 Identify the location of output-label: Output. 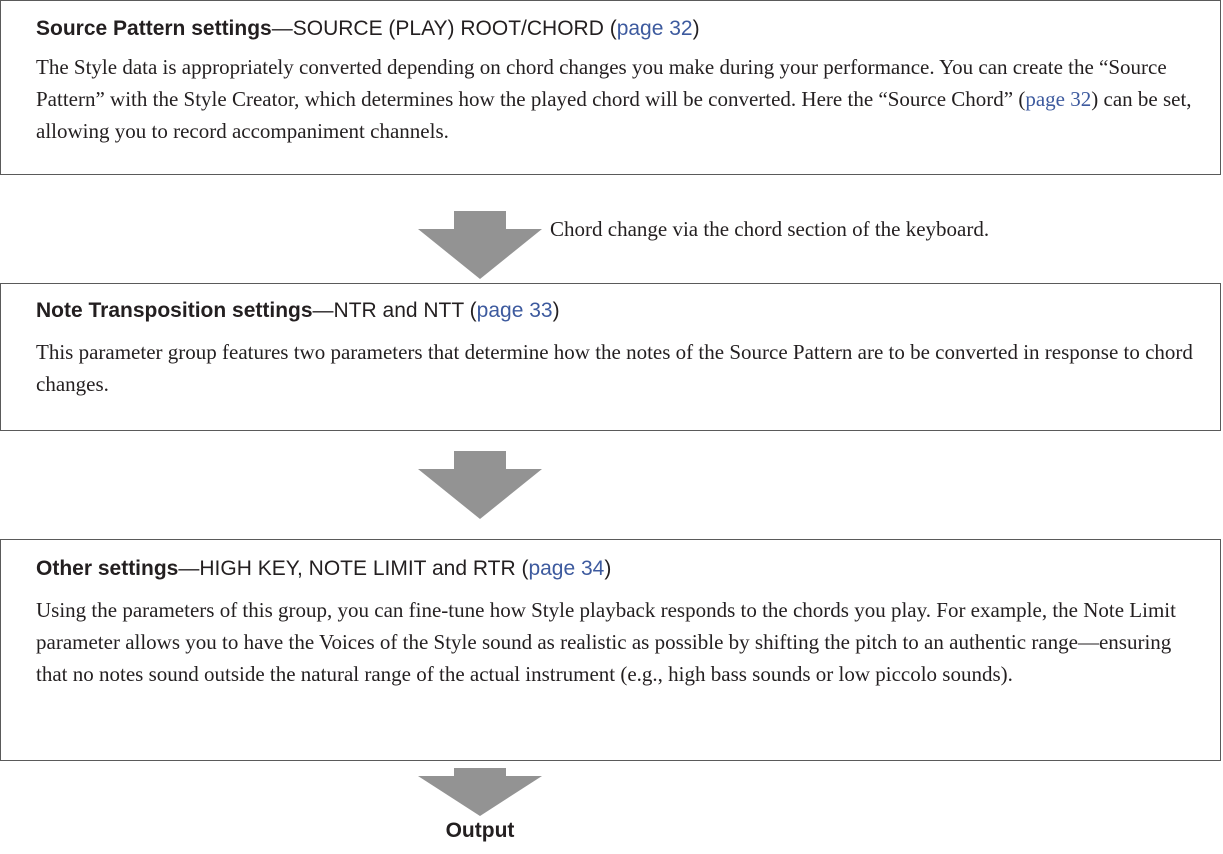
(480, 830).